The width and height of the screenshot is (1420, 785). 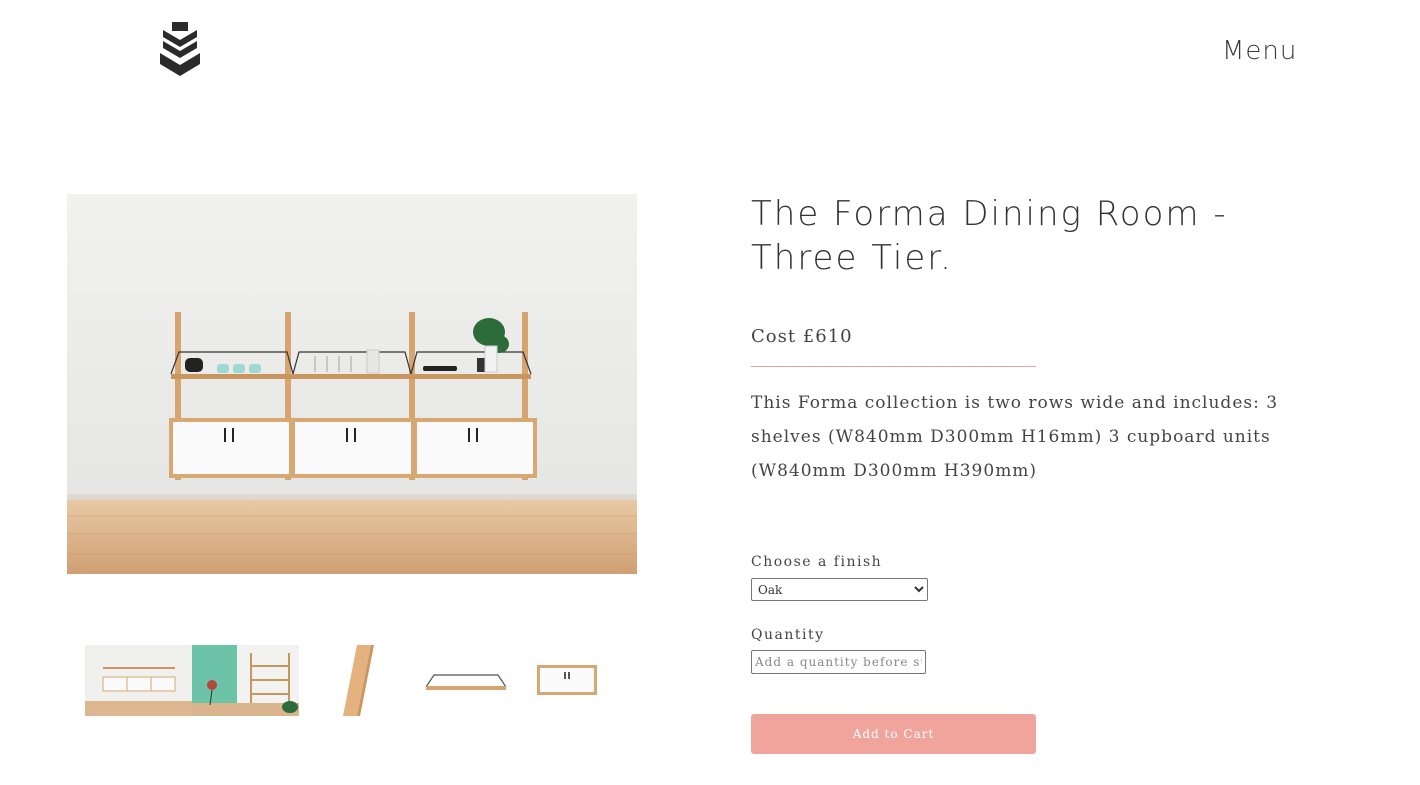 I want to click on price-divider, so click(x=893, y=366).